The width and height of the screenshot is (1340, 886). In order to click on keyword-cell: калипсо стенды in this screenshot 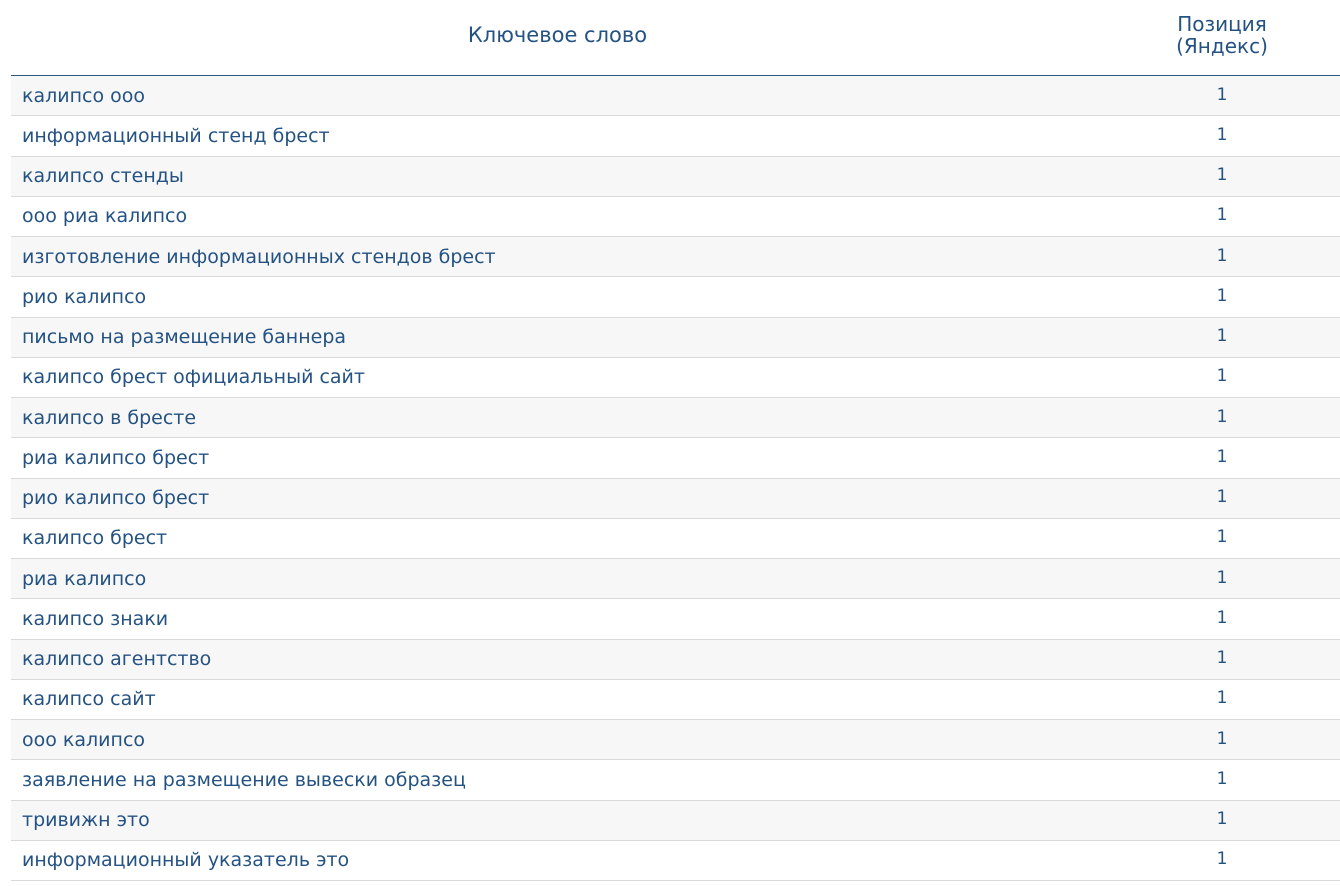, I will do `click(557, 177)`.